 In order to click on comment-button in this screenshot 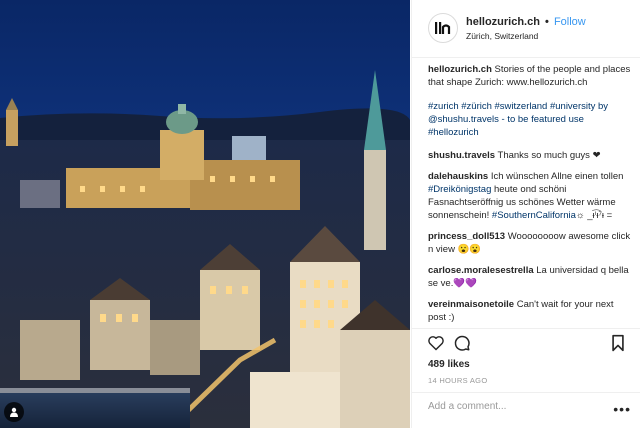, I will do `click(462, 343)`.